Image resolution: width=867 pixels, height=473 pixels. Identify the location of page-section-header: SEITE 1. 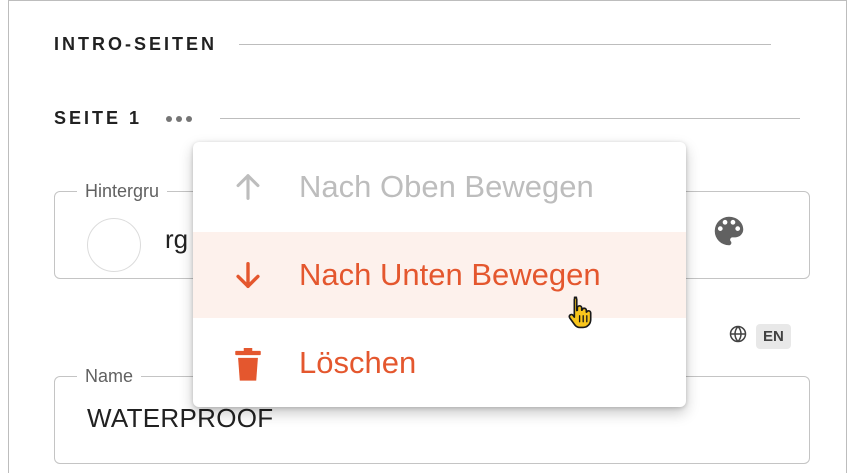
(427, 118).